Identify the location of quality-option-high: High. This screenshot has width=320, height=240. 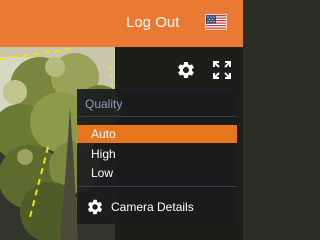
(157, 154).